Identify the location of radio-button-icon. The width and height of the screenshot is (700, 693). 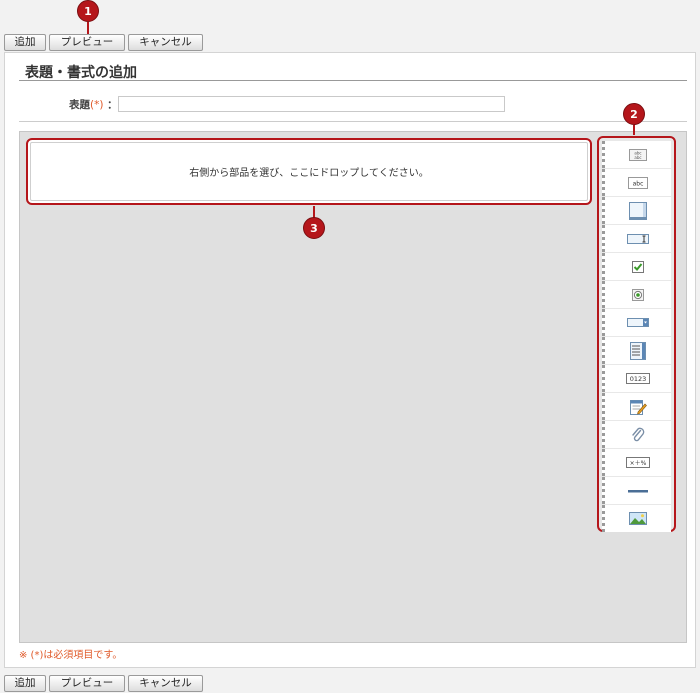
(638, 294).